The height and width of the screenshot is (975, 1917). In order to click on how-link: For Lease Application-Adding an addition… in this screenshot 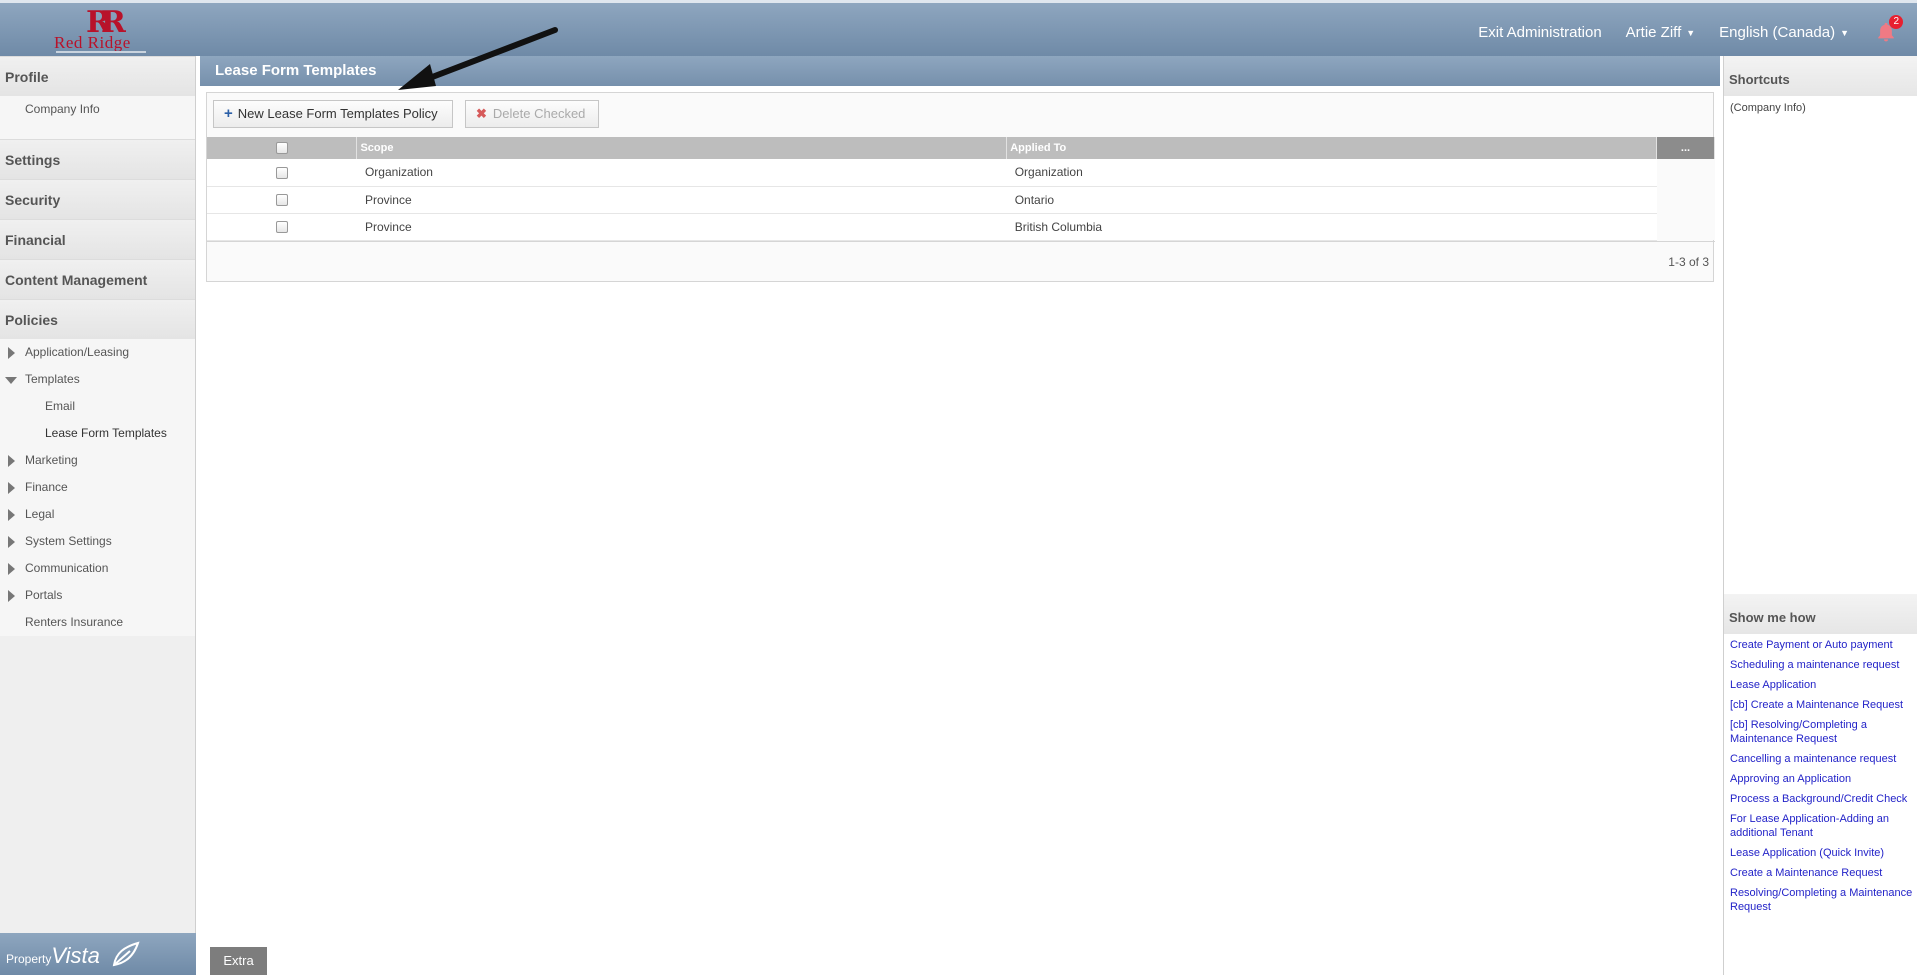, I will do `click(1821, 826)`.